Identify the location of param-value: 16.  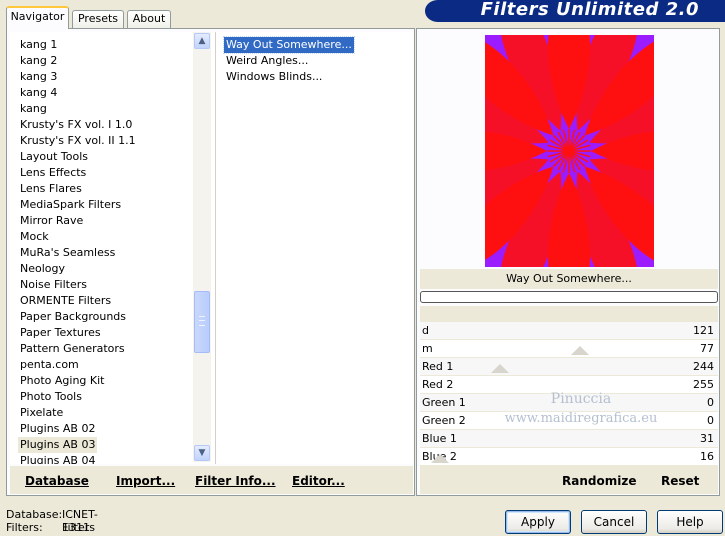
(707, 456).